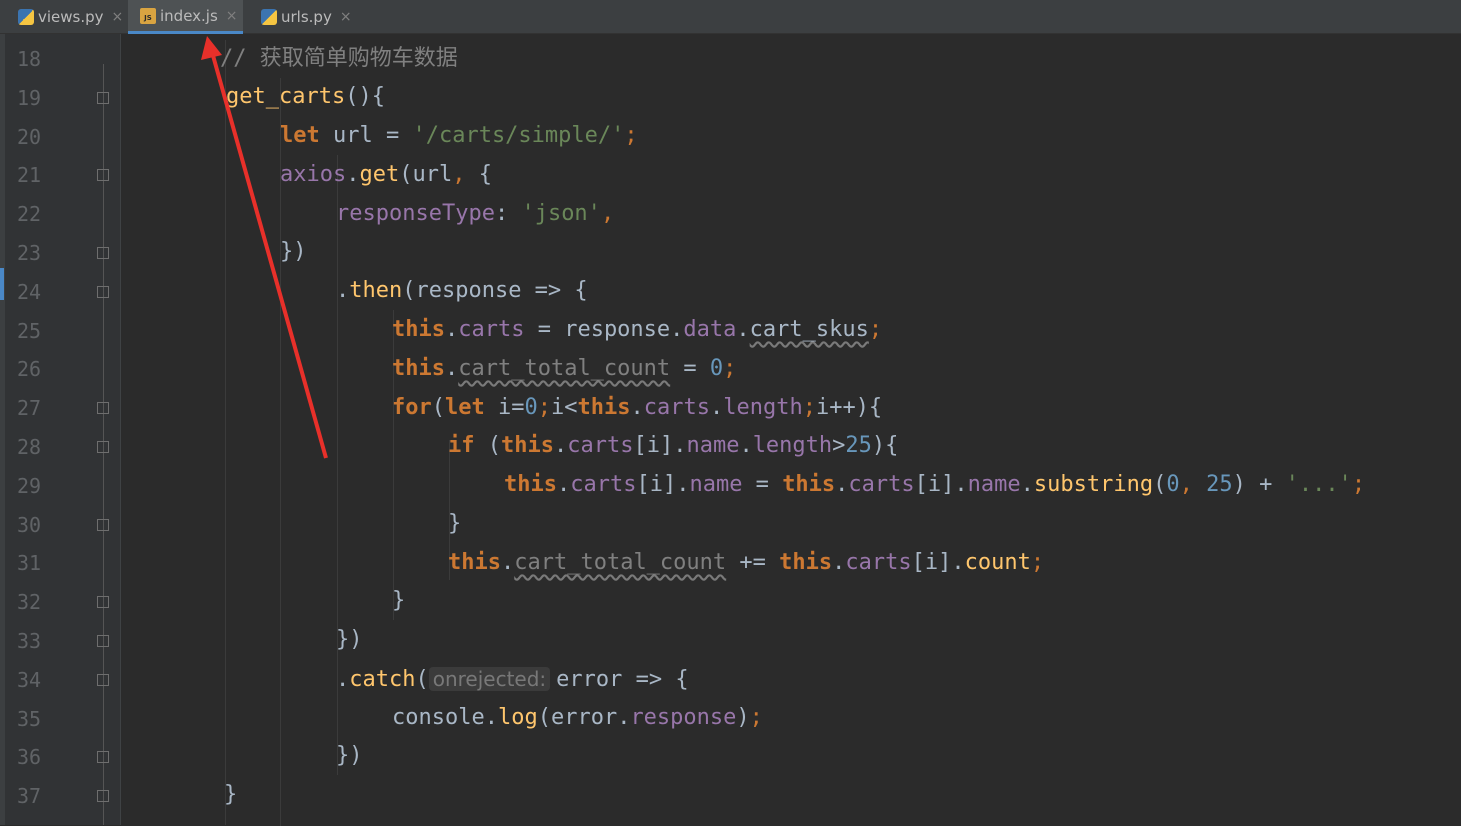 Image resolution: width=1461 pixels, height=826 pixels. What do you see at coordinates (71, 17) in the screenshot?
I see `tab-label: views.py` at bounding box center [71, 17].